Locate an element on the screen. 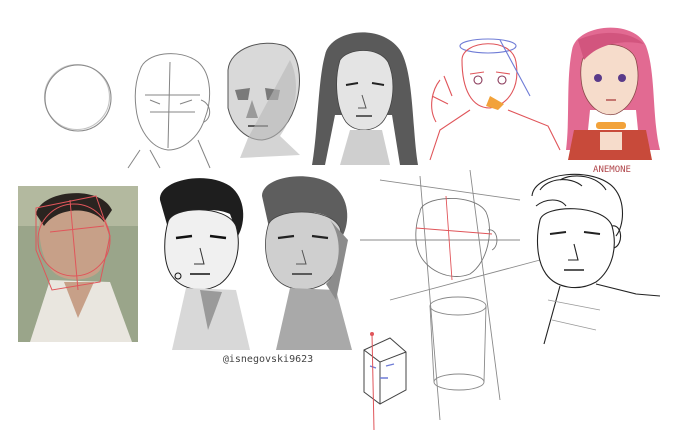 This screenshot has width=680, height=437. shaded-bald-head is located at coordinates (263, 100).